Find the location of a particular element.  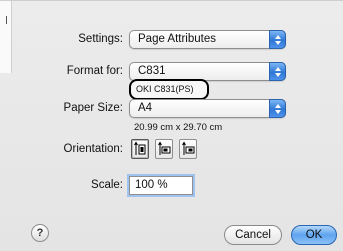

settings-popup: Page Attributes is located at coordinates (207, 39).